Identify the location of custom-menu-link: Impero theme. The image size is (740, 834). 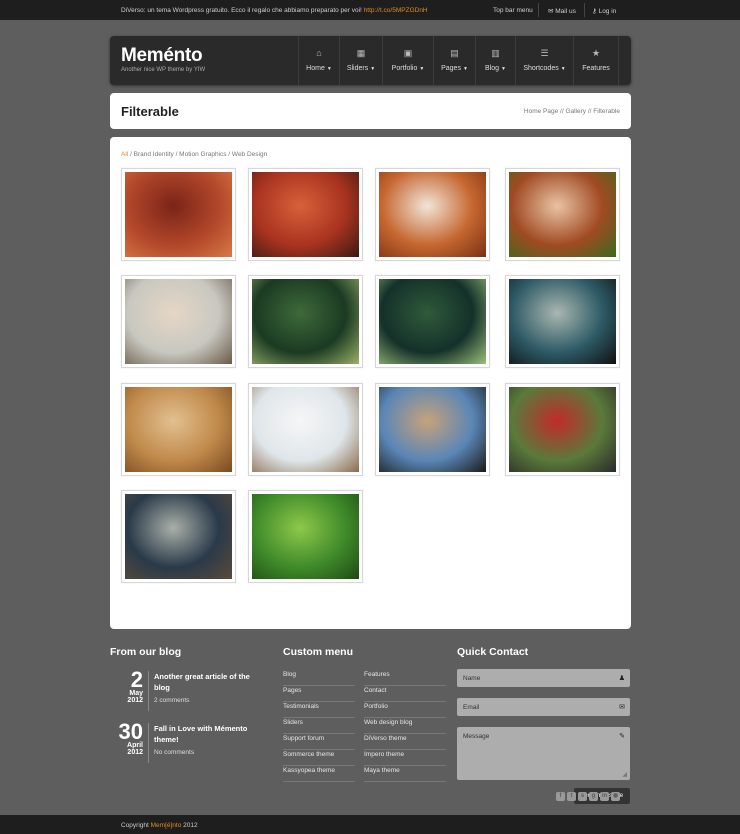
(405, 758).